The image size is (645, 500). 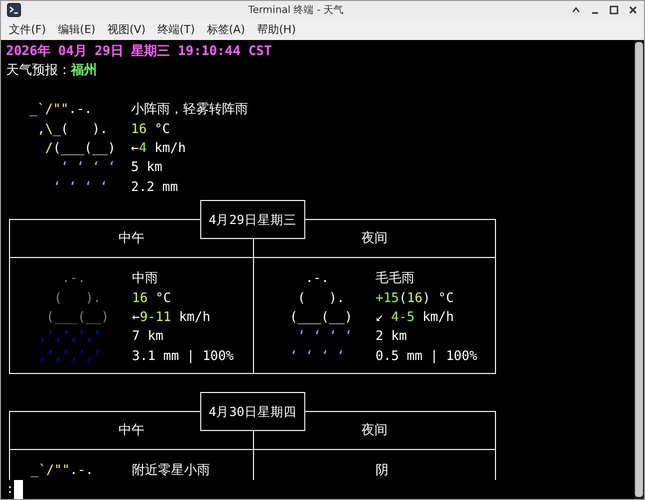 What do you see at coordinates (633, 10) in the screenshot?
I see `close-icon` at bounding box center [633, 10].